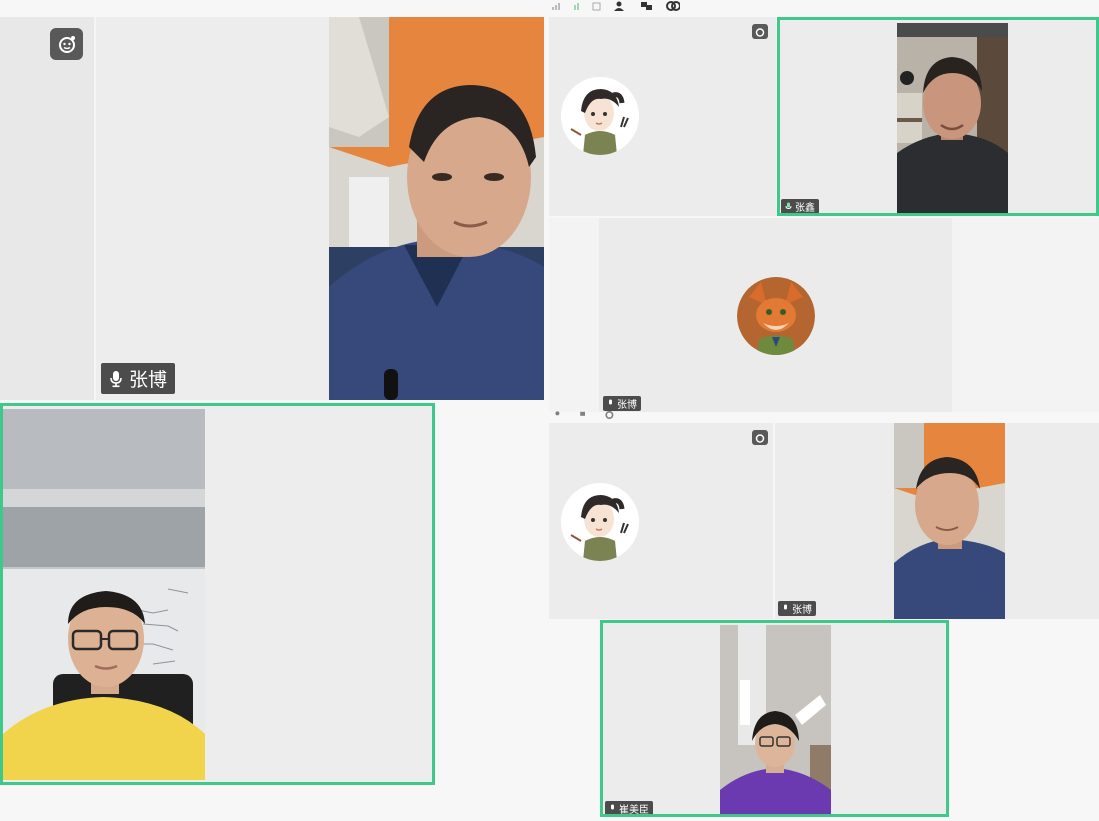  Describe the element at coordinates (825, 6) in the screenshot. I see `top-toolbar` at that location.